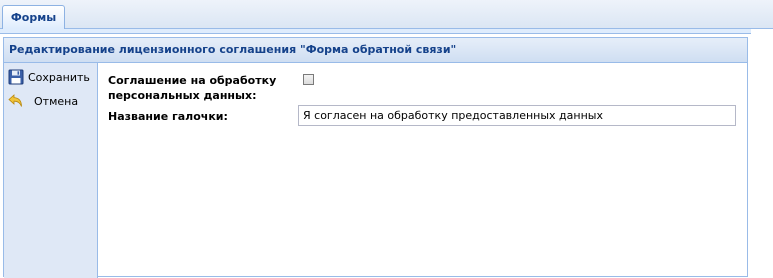 This screenshot has height=278, width=773. Describe the element at coordinates (386, 14) in the screenshot. I see `tab-strip: Формы` at that location.